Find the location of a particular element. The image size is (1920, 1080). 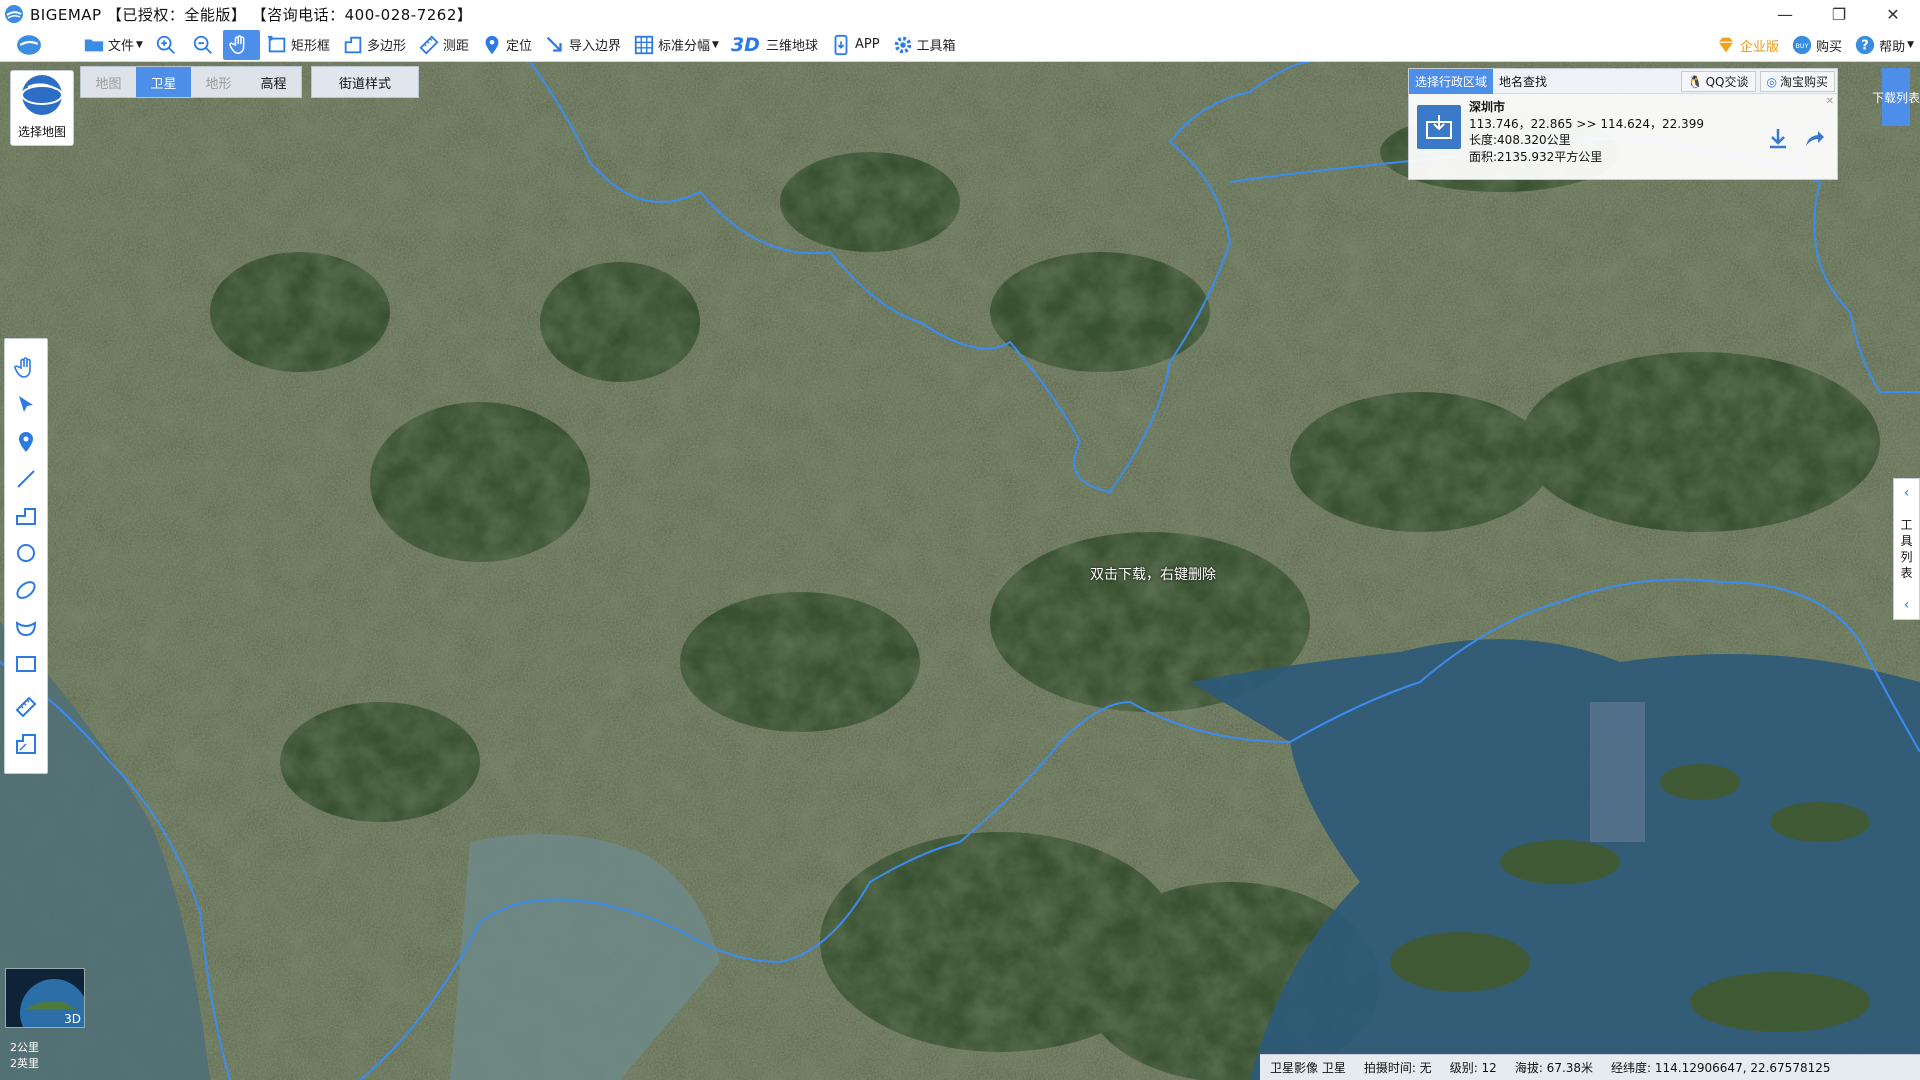

circle-icon is located at coordinates (26, 552).